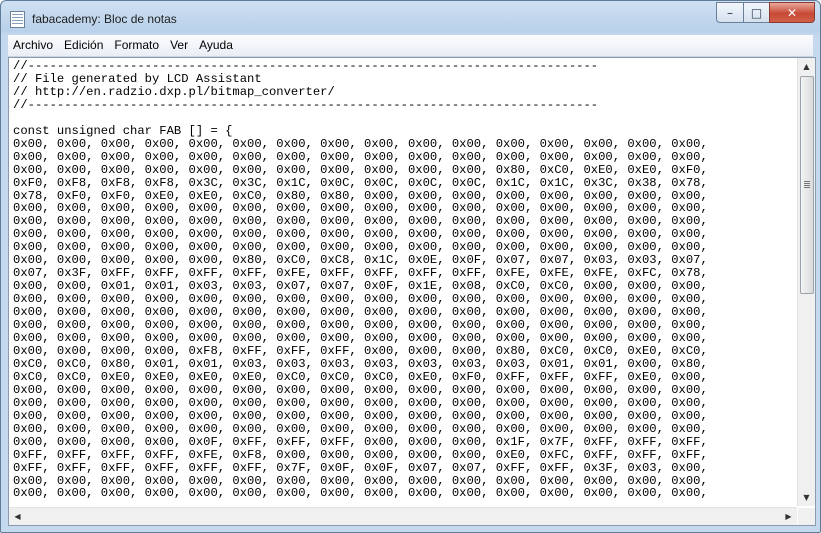  Describe the element at coordinates (403, 516) in the screenshot. I see `horizontal-scrollbar: ◀ ▶` at that location.